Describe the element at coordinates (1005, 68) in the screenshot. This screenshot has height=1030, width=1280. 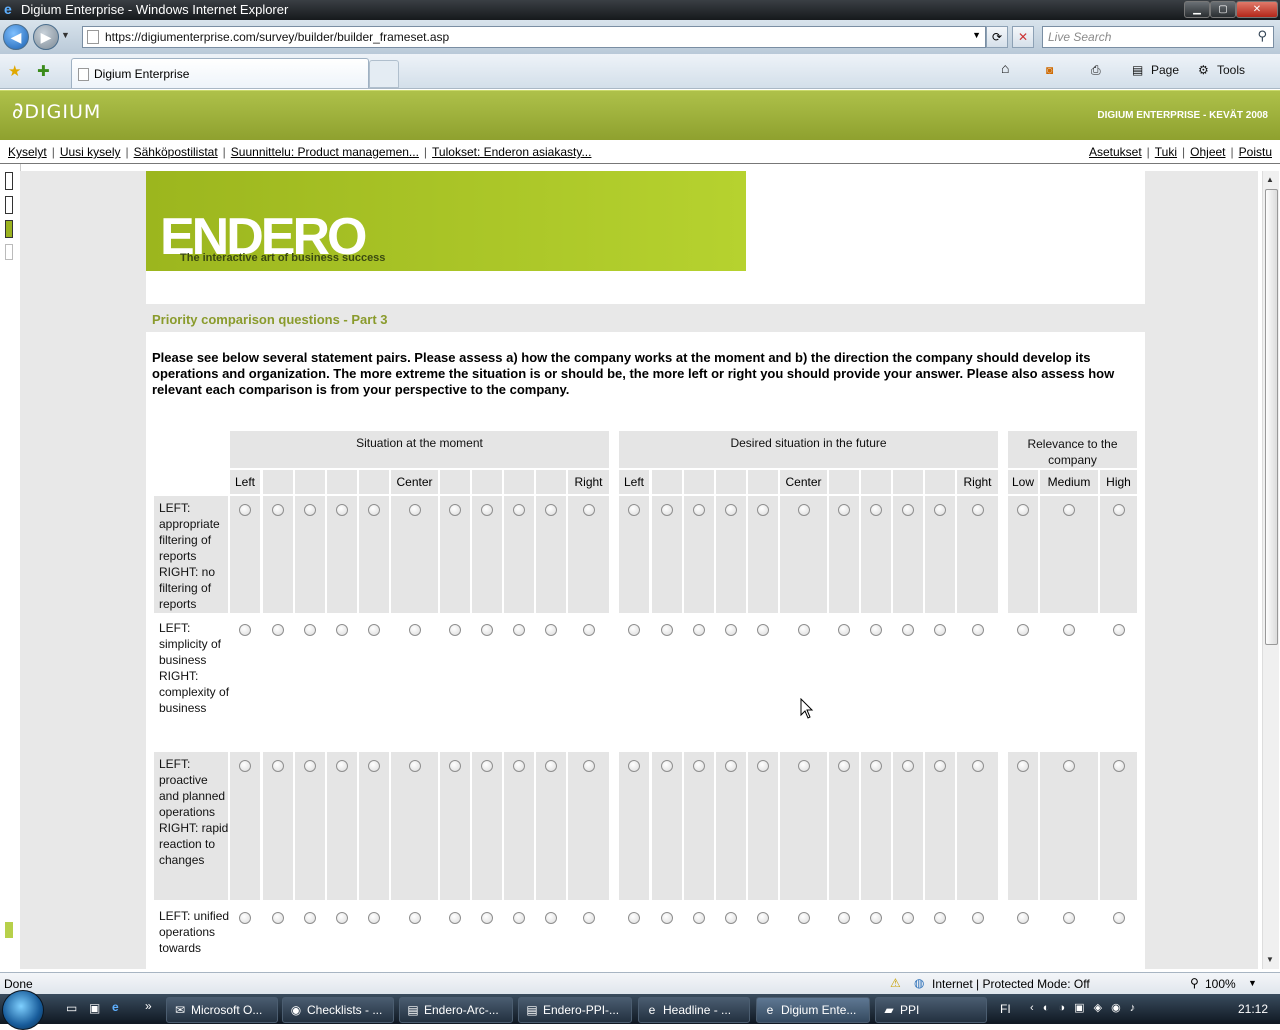
I see `home-icon: ⌂` at that location.